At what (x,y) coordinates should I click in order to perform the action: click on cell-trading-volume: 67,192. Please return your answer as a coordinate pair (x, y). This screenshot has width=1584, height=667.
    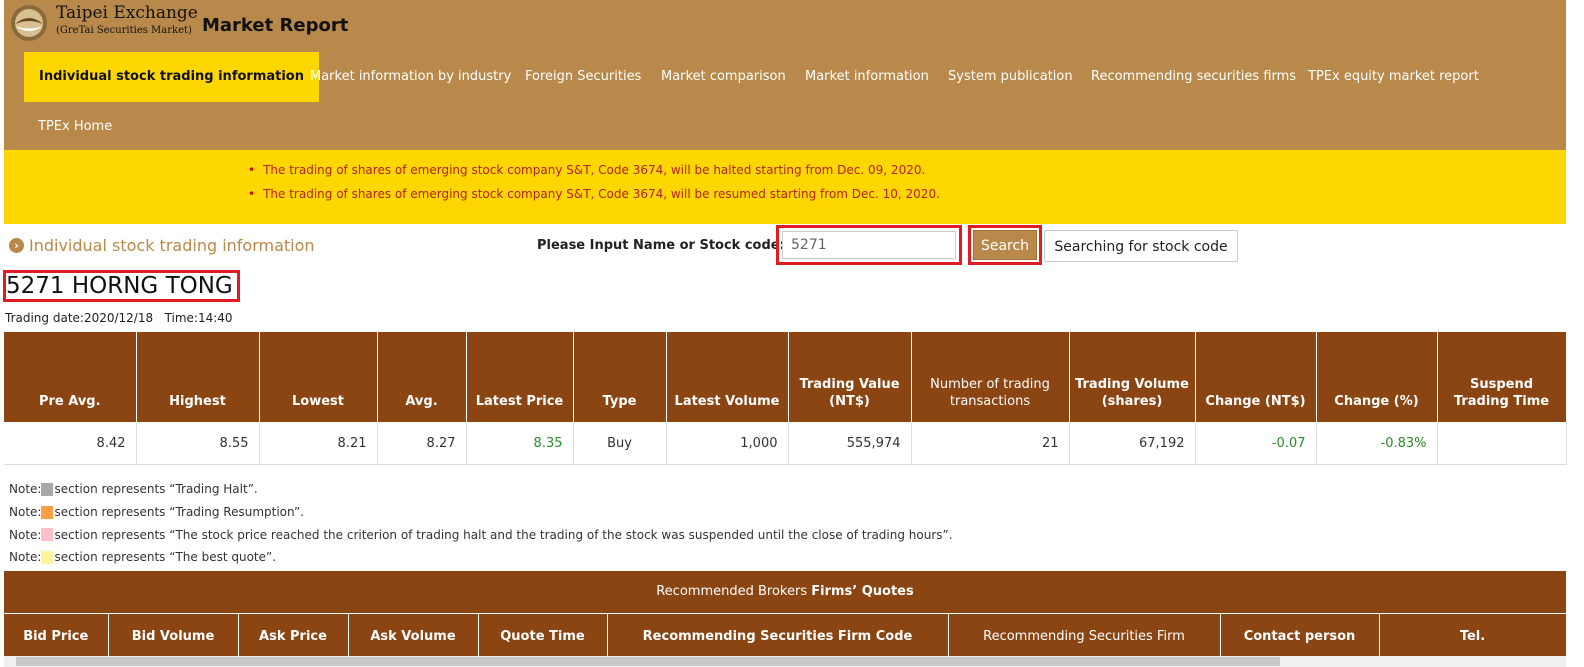
    Looking at the image, I should click on (1132, 443).